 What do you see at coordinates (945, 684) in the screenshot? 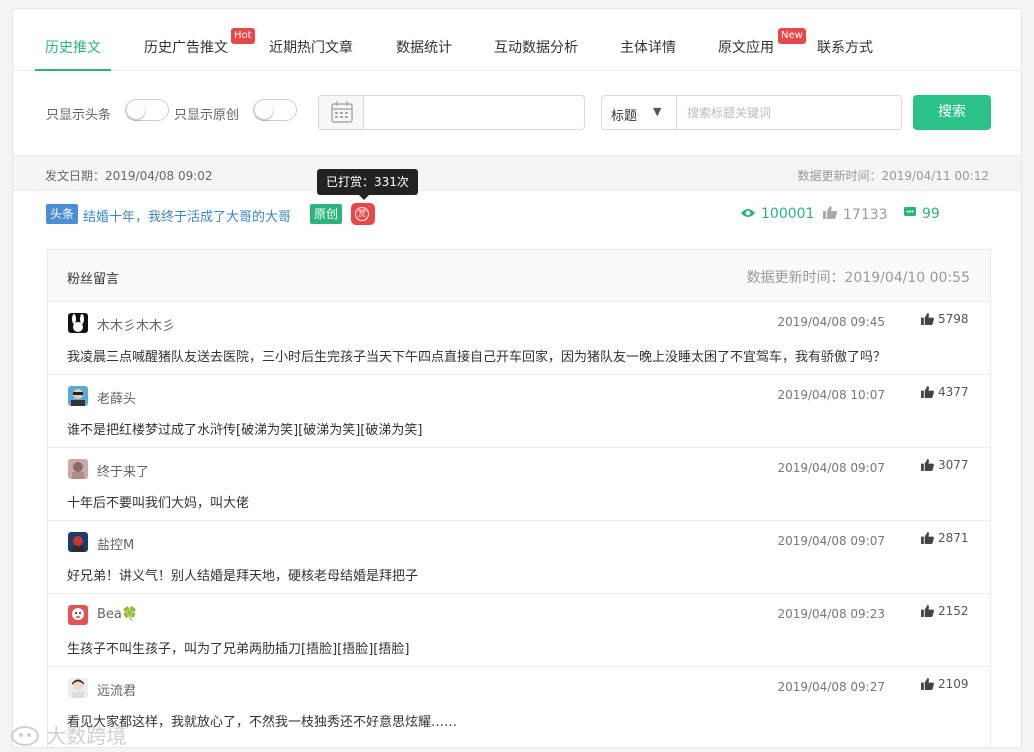
I see `comment-likes: 2109` at bounding box center [945, 684].